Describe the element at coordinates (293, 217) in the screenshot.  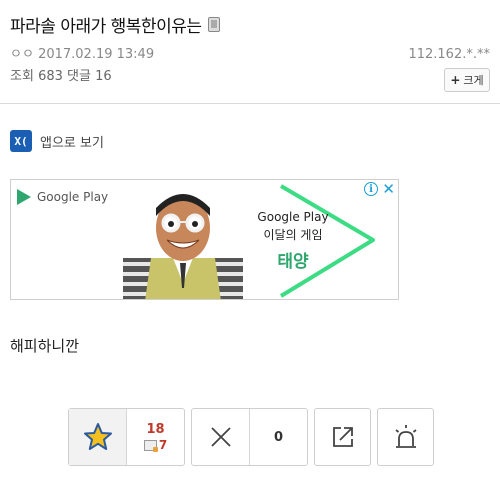
I see `ad-line-1: Google Play` at that location.